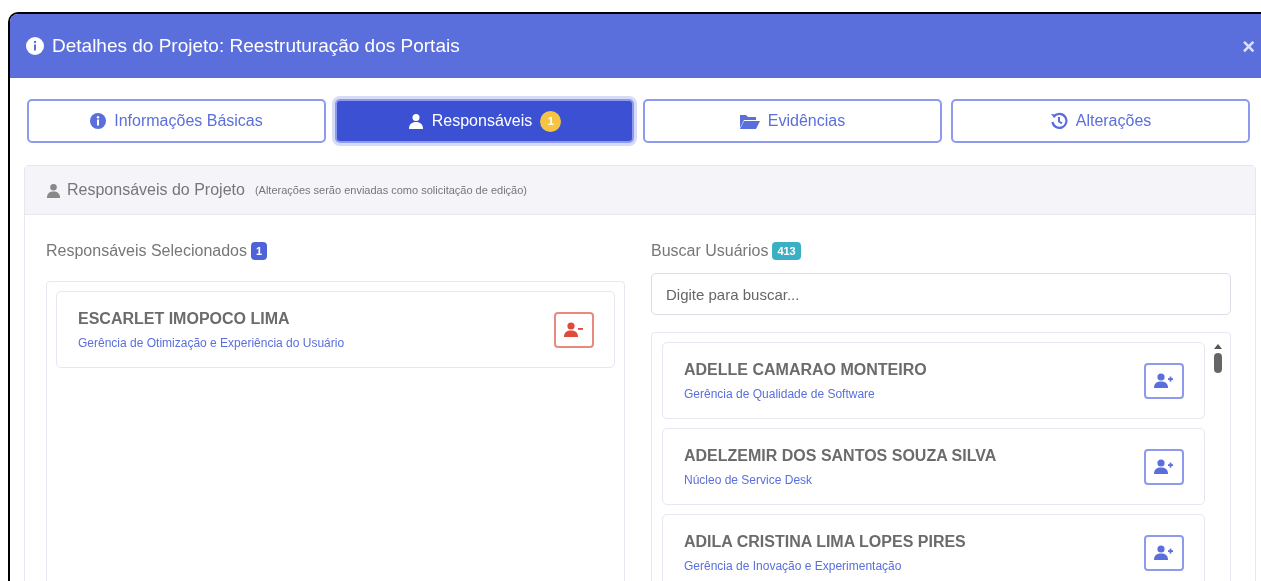 The width and height of the screenshot is (1261, 581). What do you see at coordinates (1058, 121) in the screenshot?
I see `history-icon` at bounding box center [1058, 121].